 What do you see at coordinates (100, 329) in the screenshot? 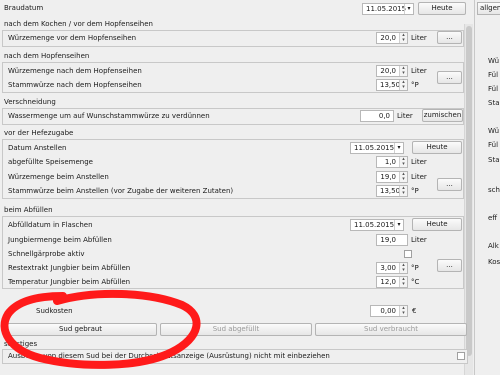
I see `red-circle-annotation` at bounding box center [100, 329].